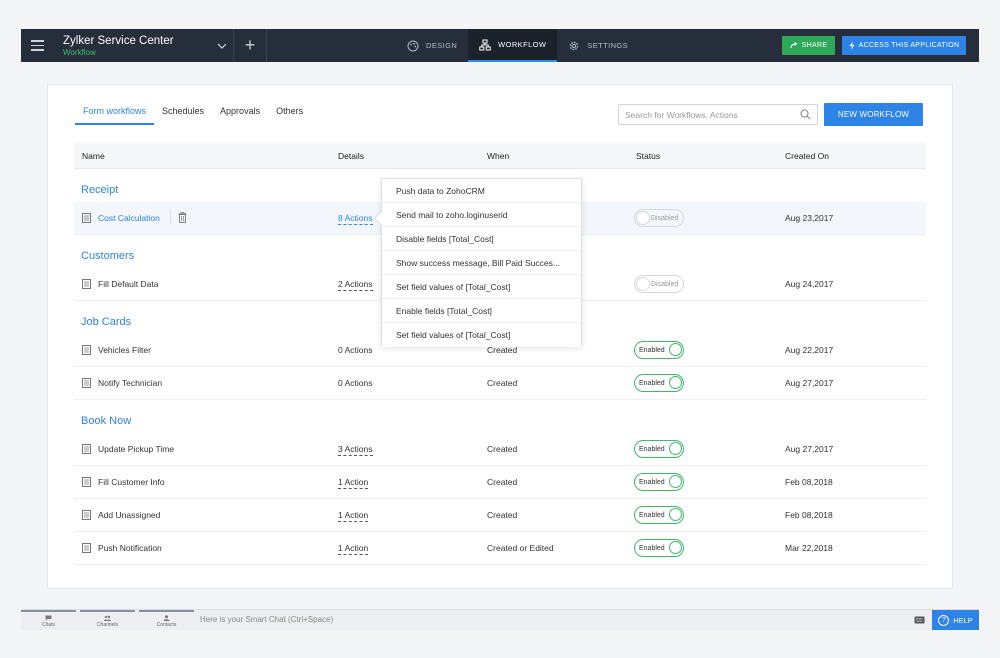  What do you see at coordinates (183, 115) in the screenshot?
I see `tab-schedules: Schedules` at bounding box center [183, 115].